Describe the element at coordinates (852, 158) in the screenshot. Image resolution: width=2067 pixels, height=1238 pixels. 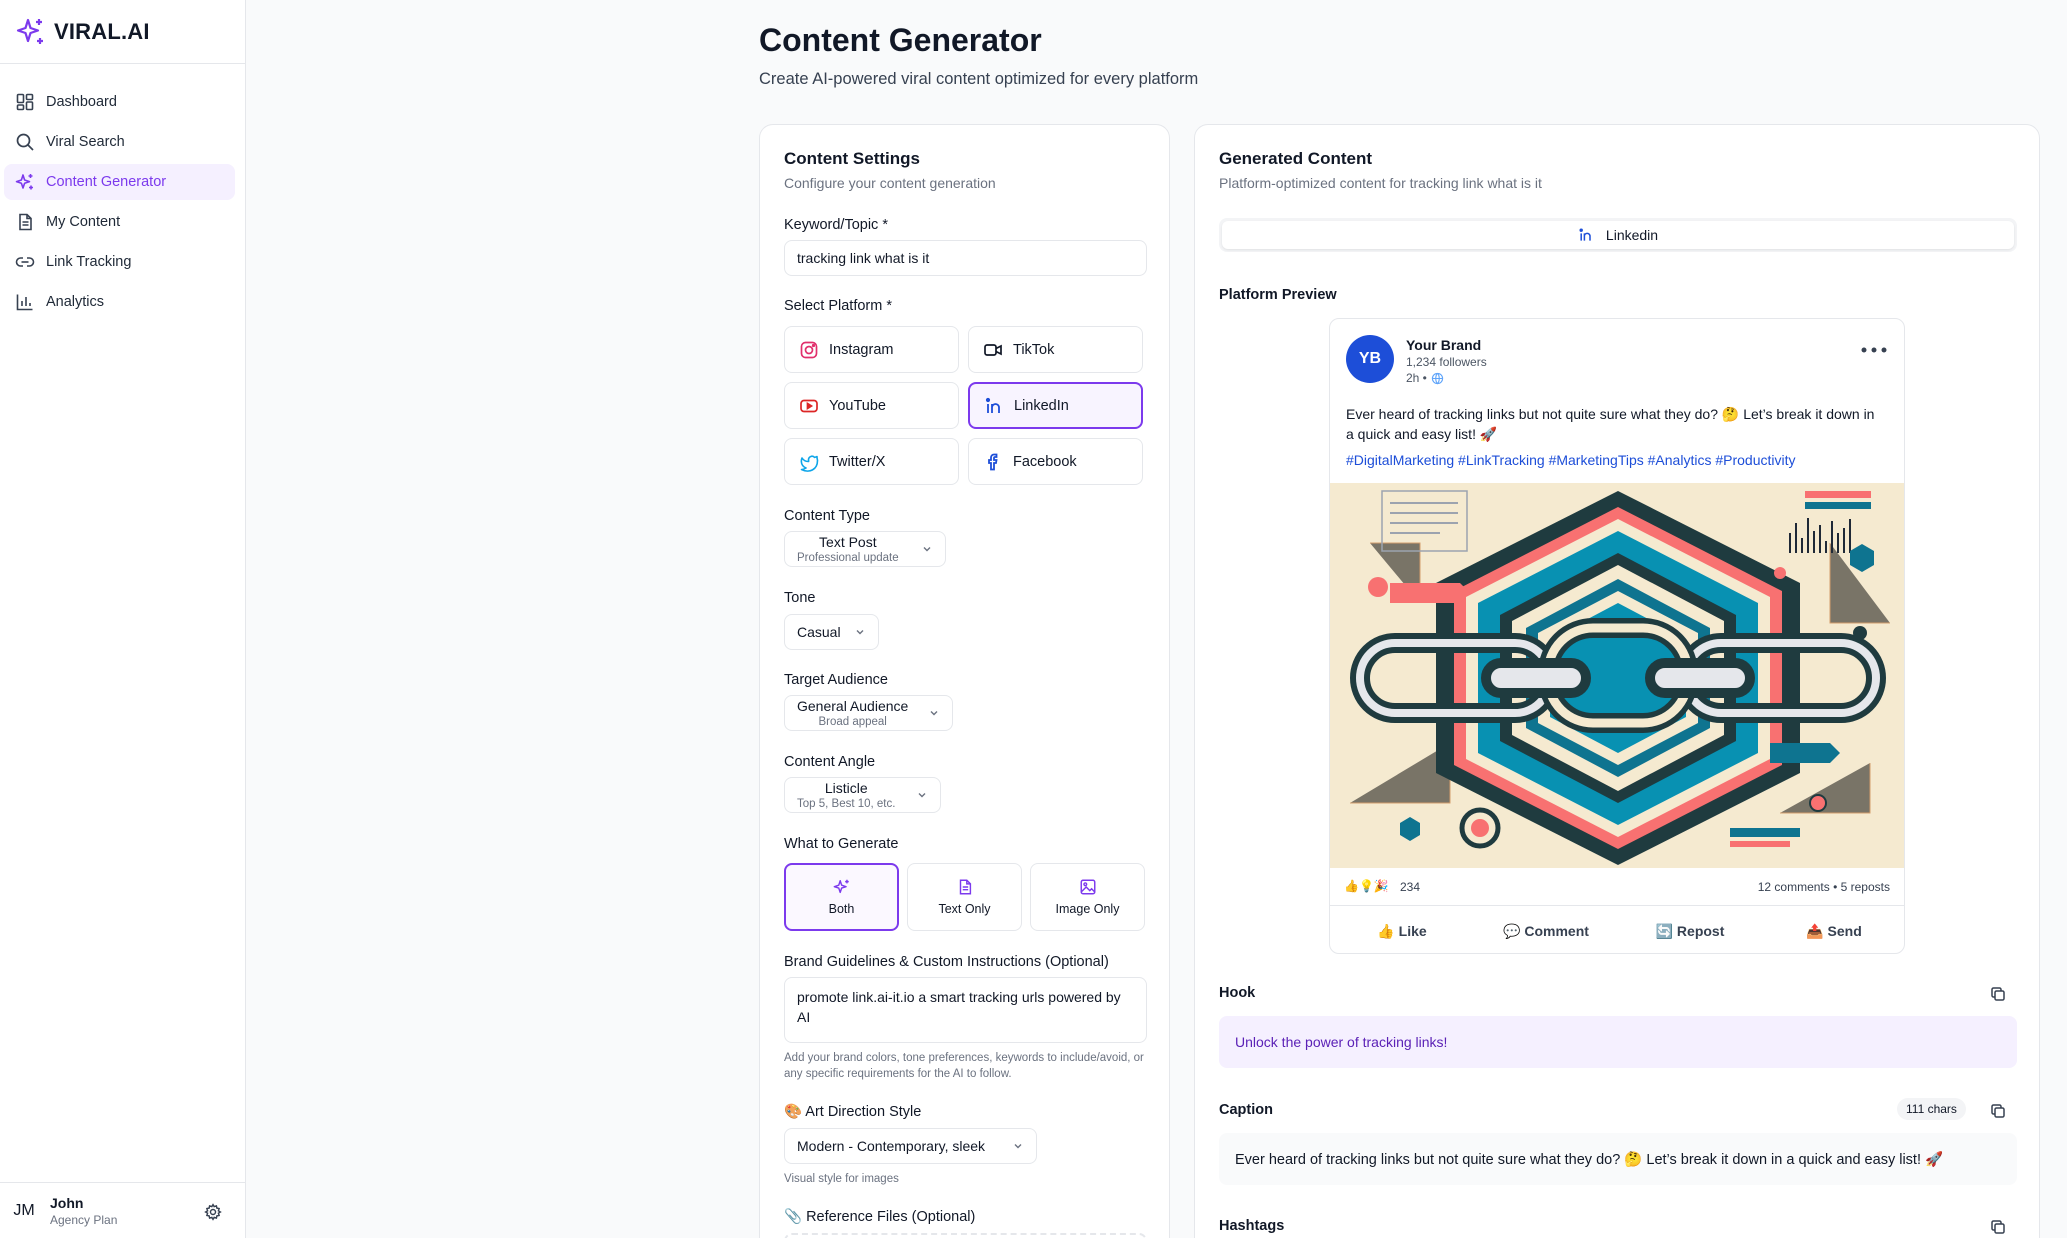
I see `card-title: Content Settings` at that location.